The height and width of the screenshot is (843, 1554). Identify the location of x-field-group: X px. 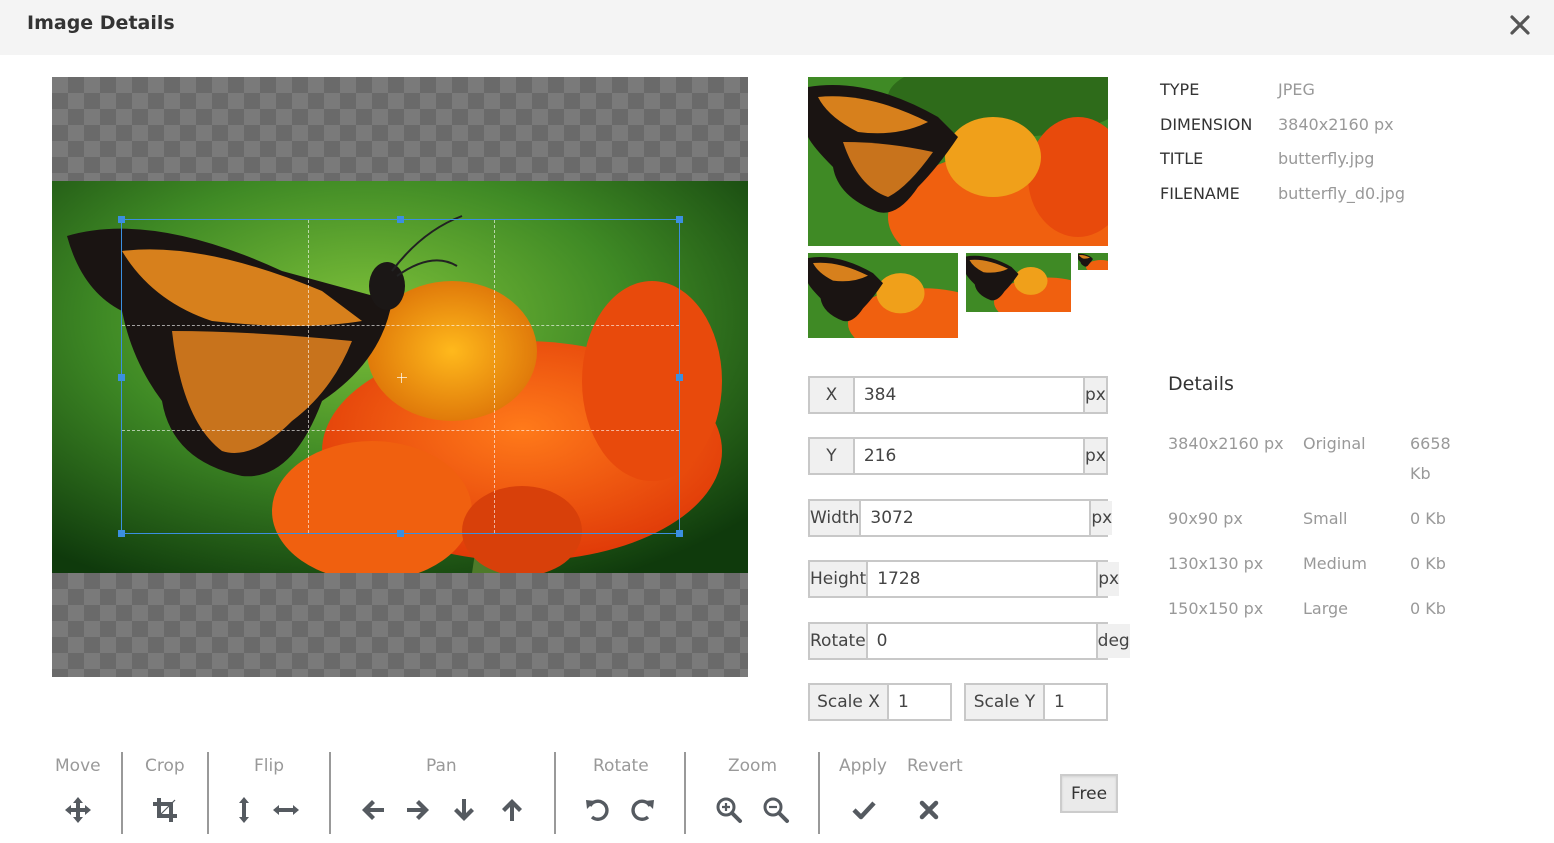
(958, 395).